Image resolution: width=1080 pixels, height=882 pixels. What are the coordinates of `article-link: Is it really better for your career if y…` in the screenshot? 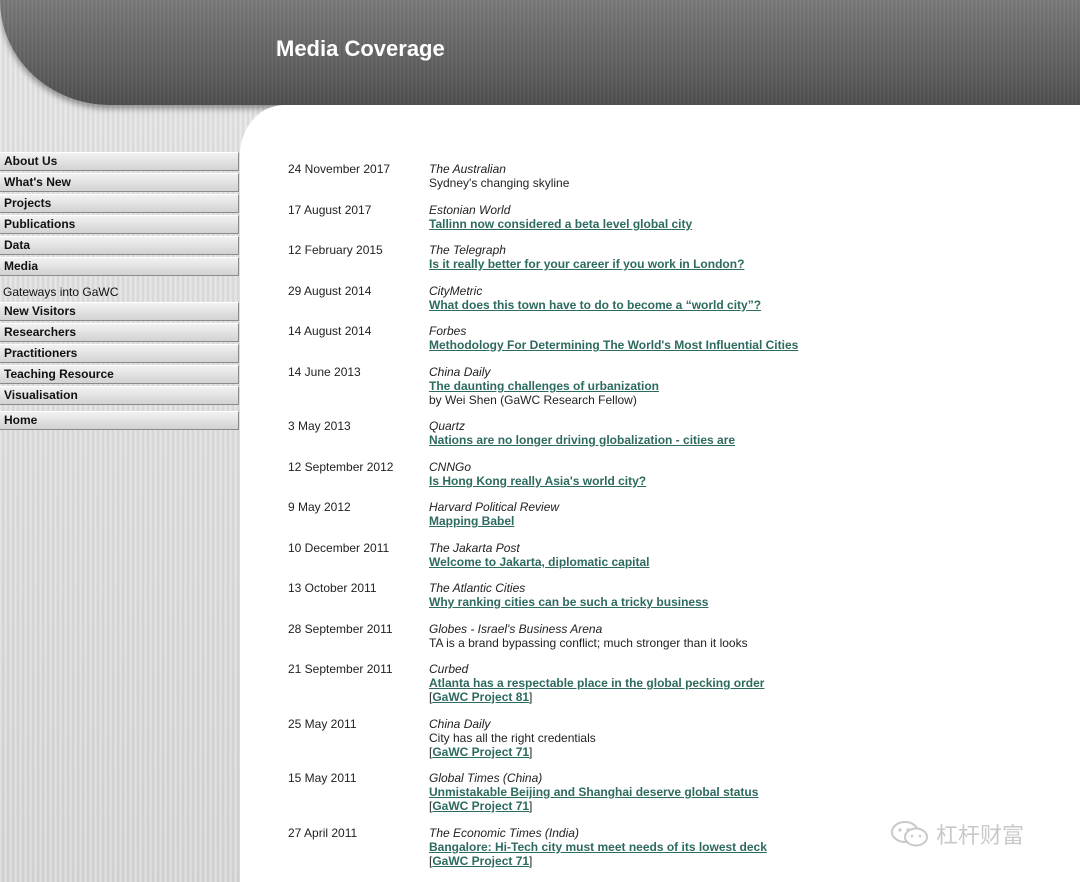 It's located at (586, 264).